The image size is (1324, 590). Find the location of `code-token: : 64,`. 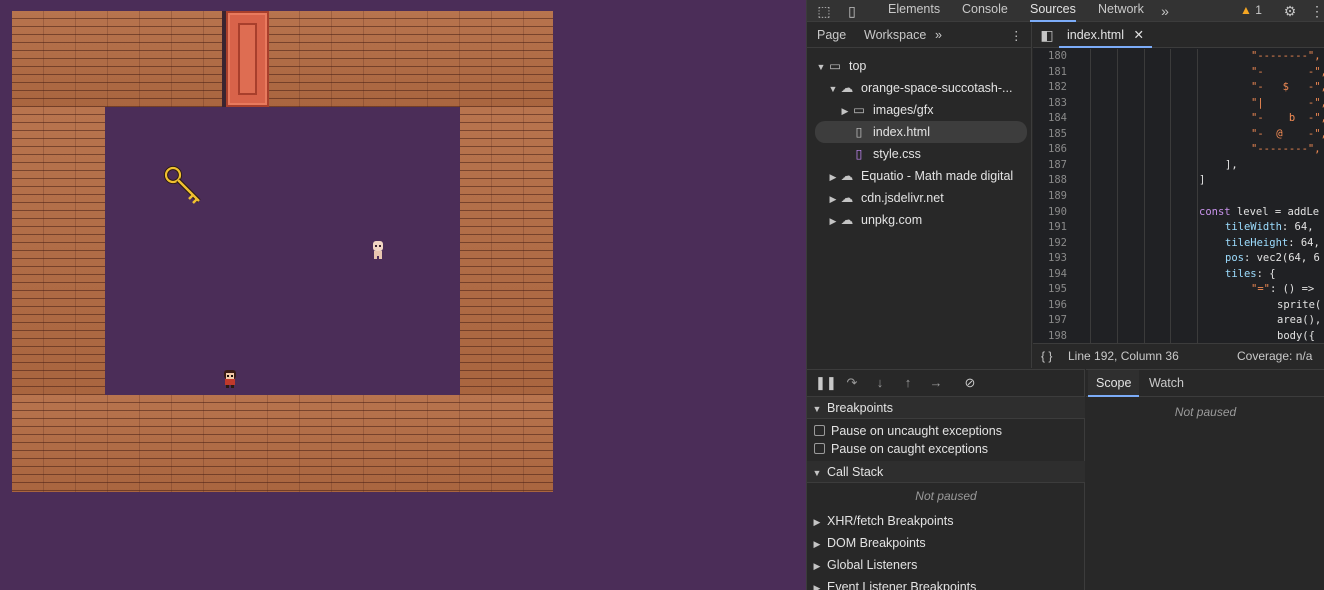

code-token: : 64, is located at coordinates (1304, 242).